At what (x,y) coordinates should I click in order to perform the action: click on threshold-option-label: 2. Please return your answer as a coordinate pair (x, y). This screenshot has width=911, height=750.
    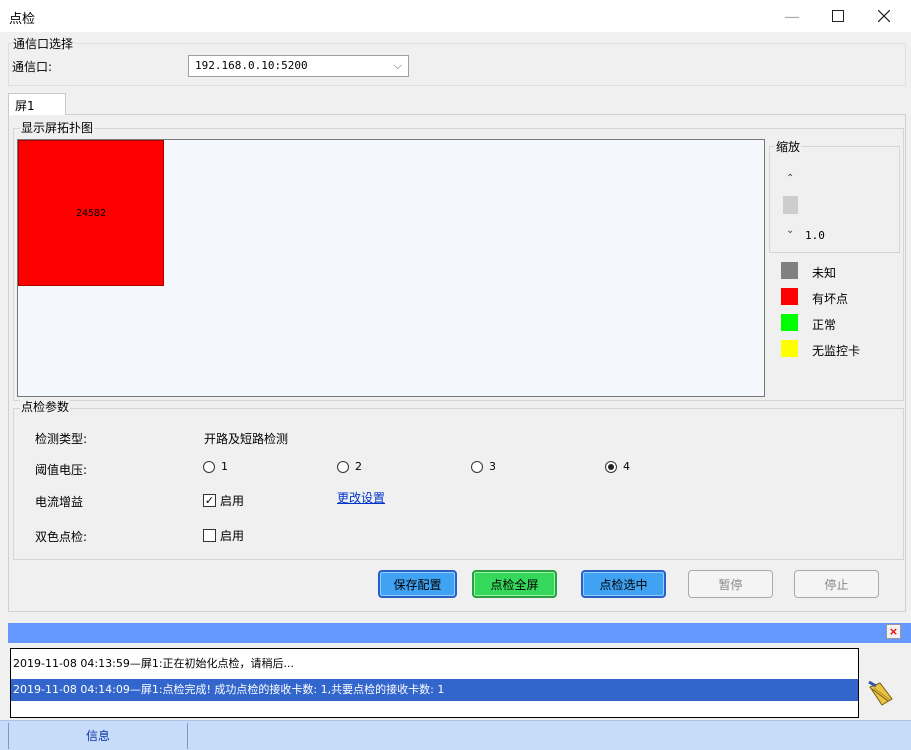
    Looking at the image, I should click on (358, 466).